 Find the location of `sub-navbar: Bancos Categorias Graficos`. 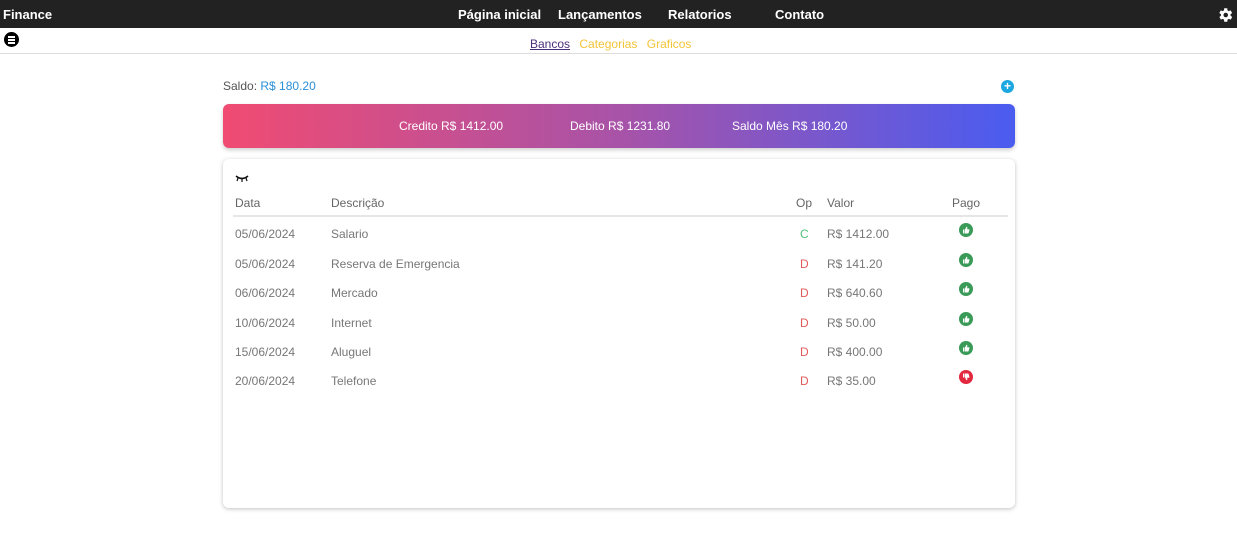

sub-navbar: Bancos Categorias Graficos is located at coordinates (618, 41).